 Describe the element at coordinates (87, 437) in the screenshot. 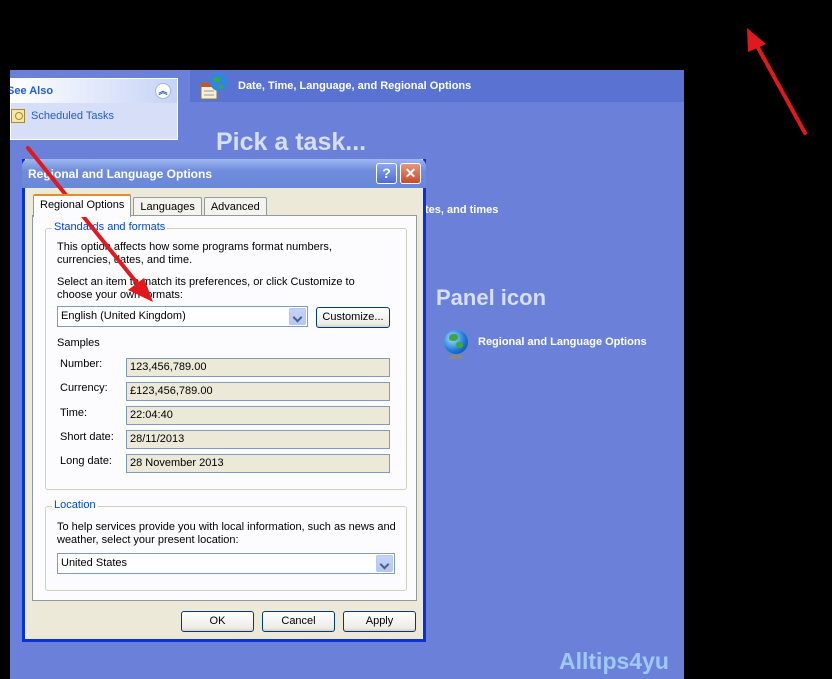

I see `sample-short-date-label: Short date:` at that location.